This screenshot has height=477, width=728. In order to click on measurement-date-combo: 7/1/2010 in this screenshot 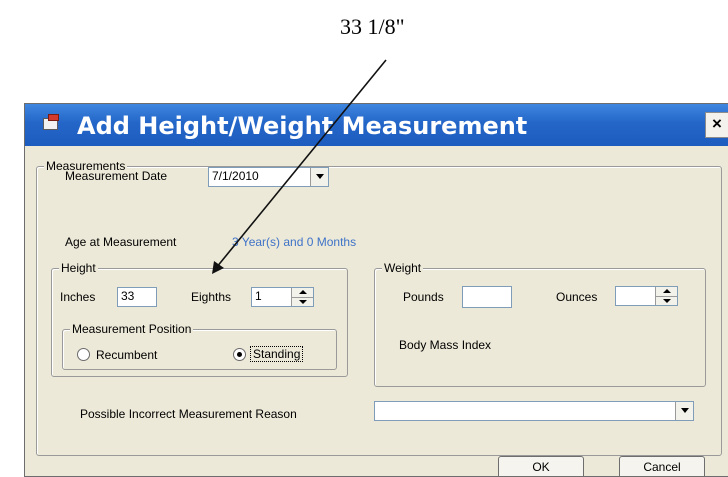, I will do `click(268, 177)`.